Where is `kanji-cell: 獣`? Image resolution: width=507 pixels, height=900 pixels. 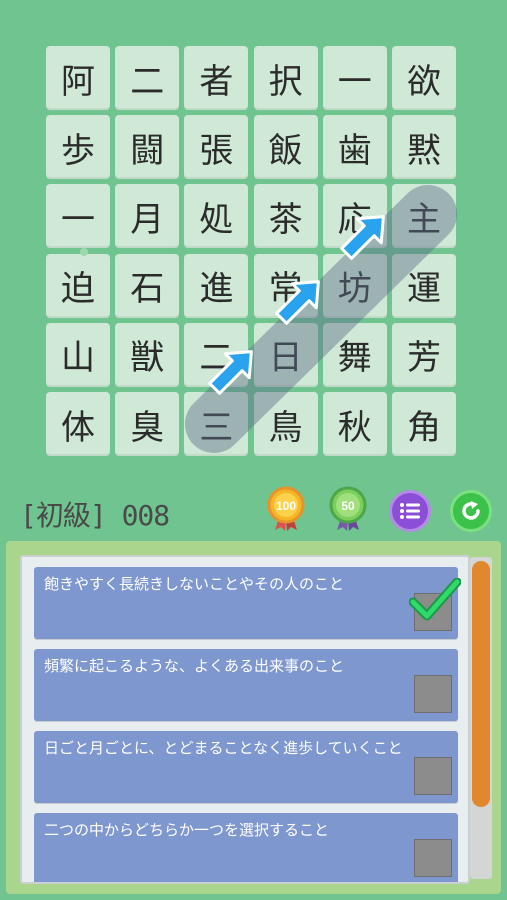
kanji-cell: 獣 is located at coordinates (147, 354).